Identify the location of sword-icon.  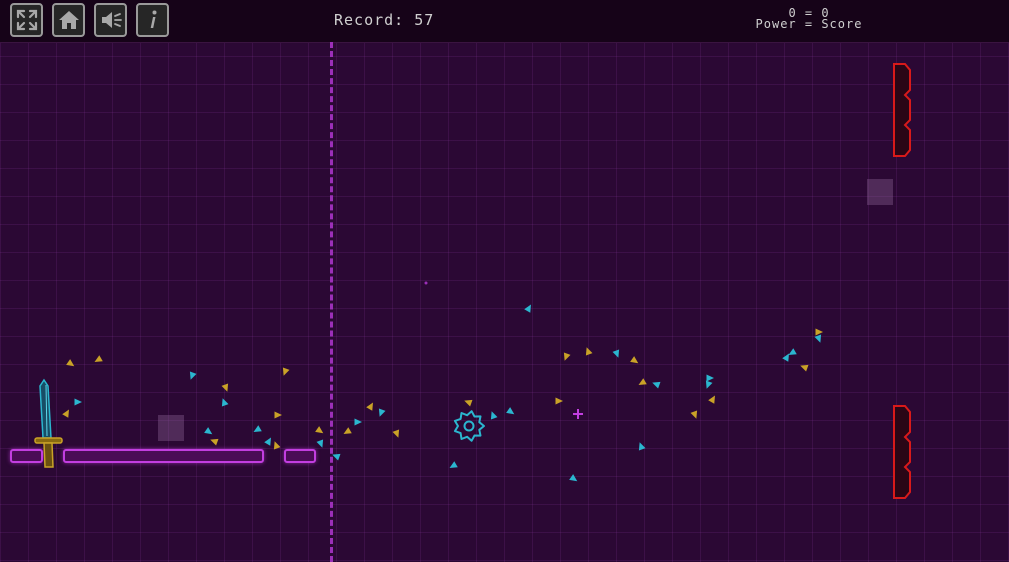
(48, 423).